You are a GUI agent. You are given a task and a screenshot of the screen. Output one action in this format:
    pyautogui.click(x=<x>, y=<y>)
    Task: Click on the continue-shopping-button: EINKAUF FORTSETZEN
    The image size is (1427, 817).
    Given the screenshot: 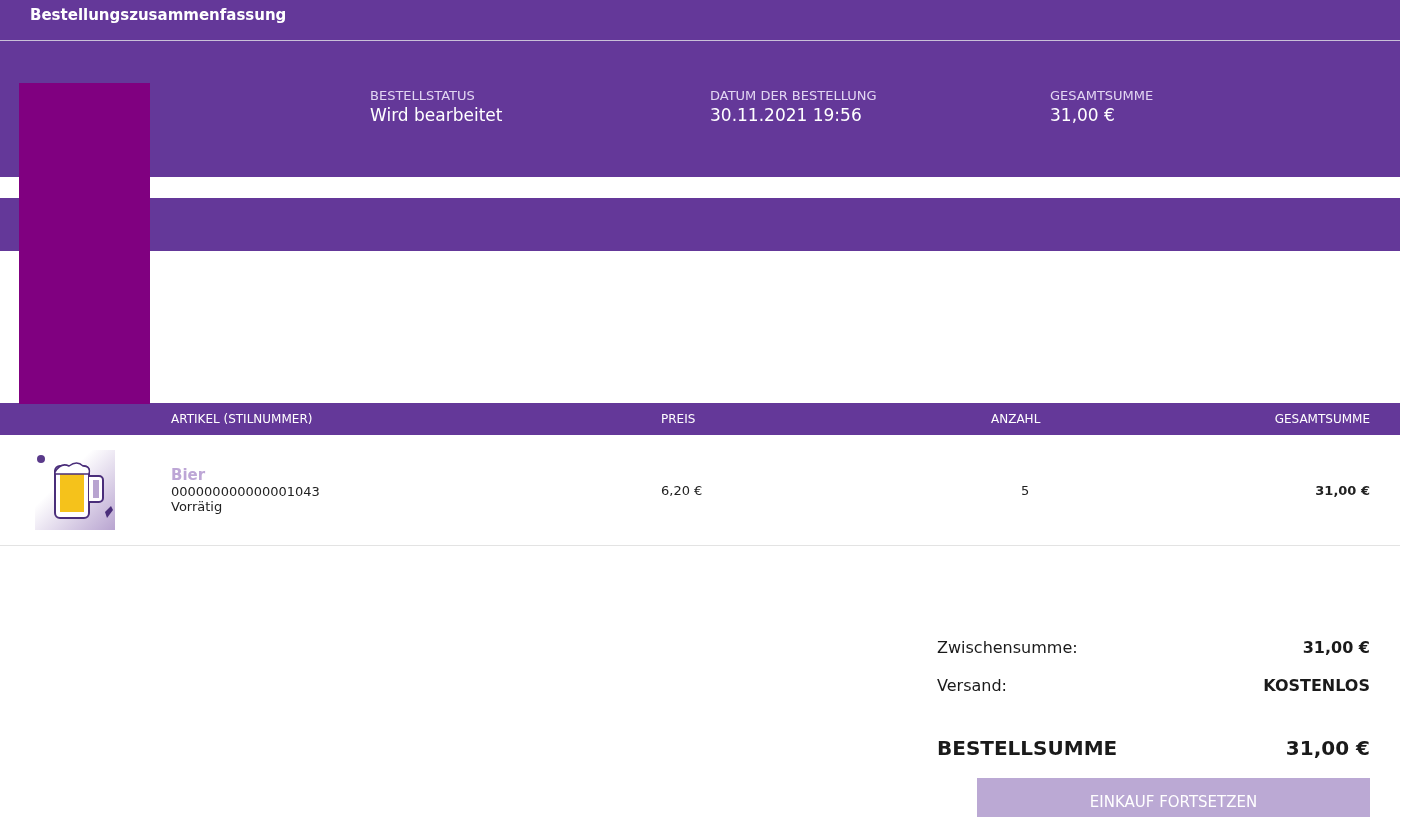 What is the action you would take?
    pyautogui.click(x=1173, y=797)
    